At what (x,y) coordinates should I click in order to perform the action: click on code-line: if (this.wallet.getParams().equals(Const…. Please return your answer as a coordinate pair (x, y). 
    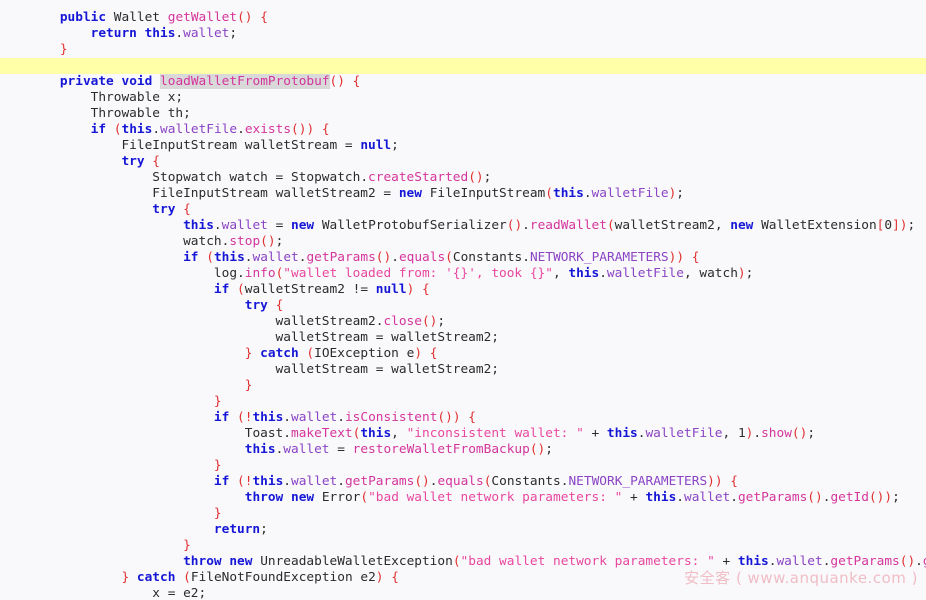
    Looking at the image, I should click on (463, 258).